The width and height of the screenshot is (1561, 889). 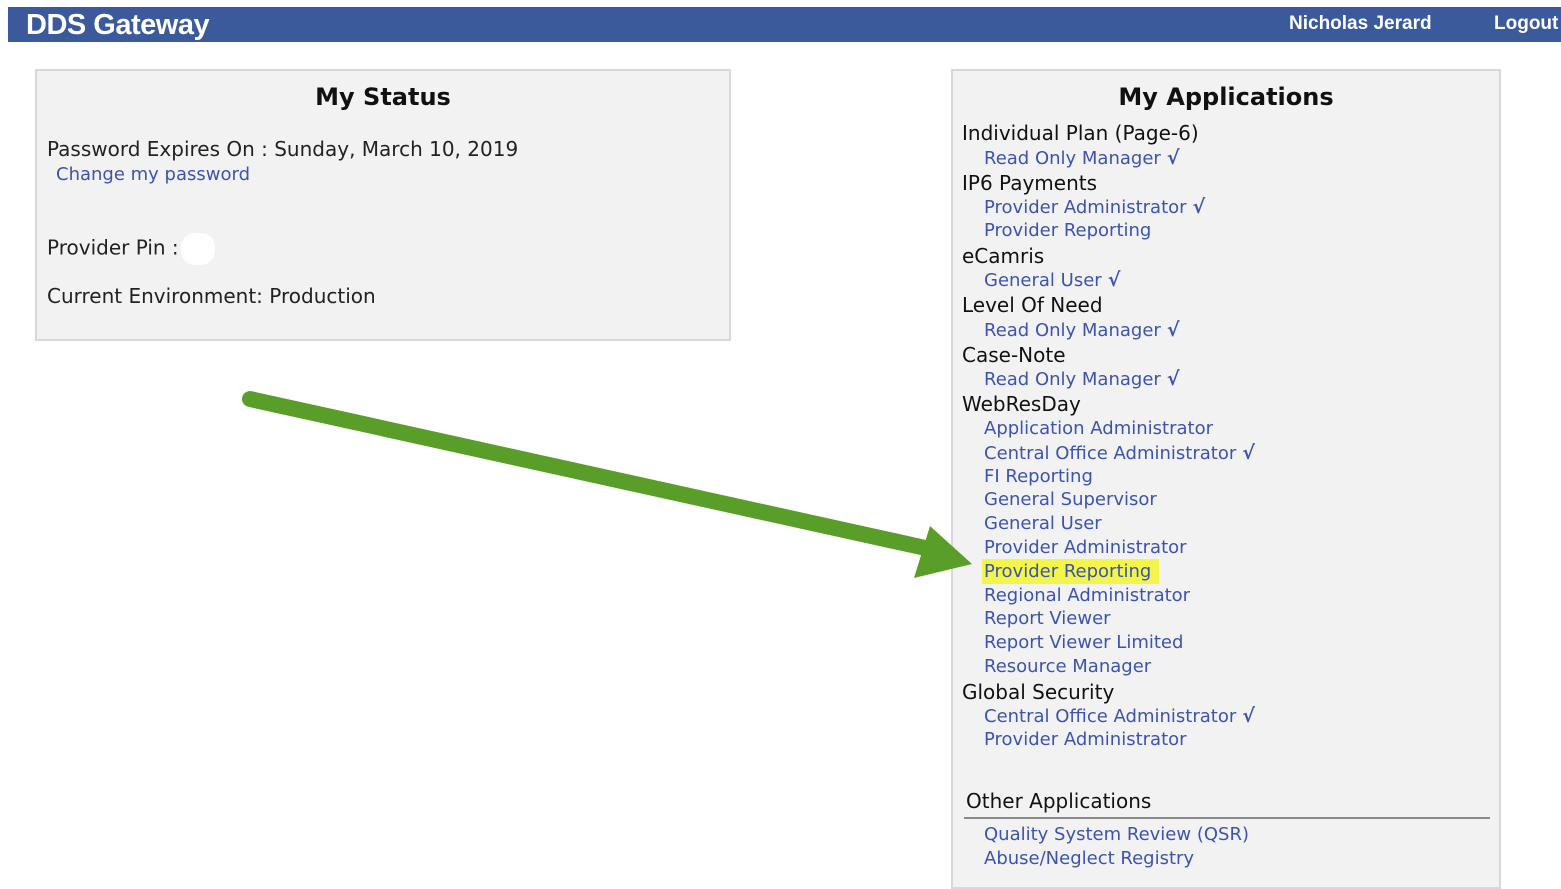 I want to click on user-name: Nicholas Jerard, so click(x=1360, y=24).